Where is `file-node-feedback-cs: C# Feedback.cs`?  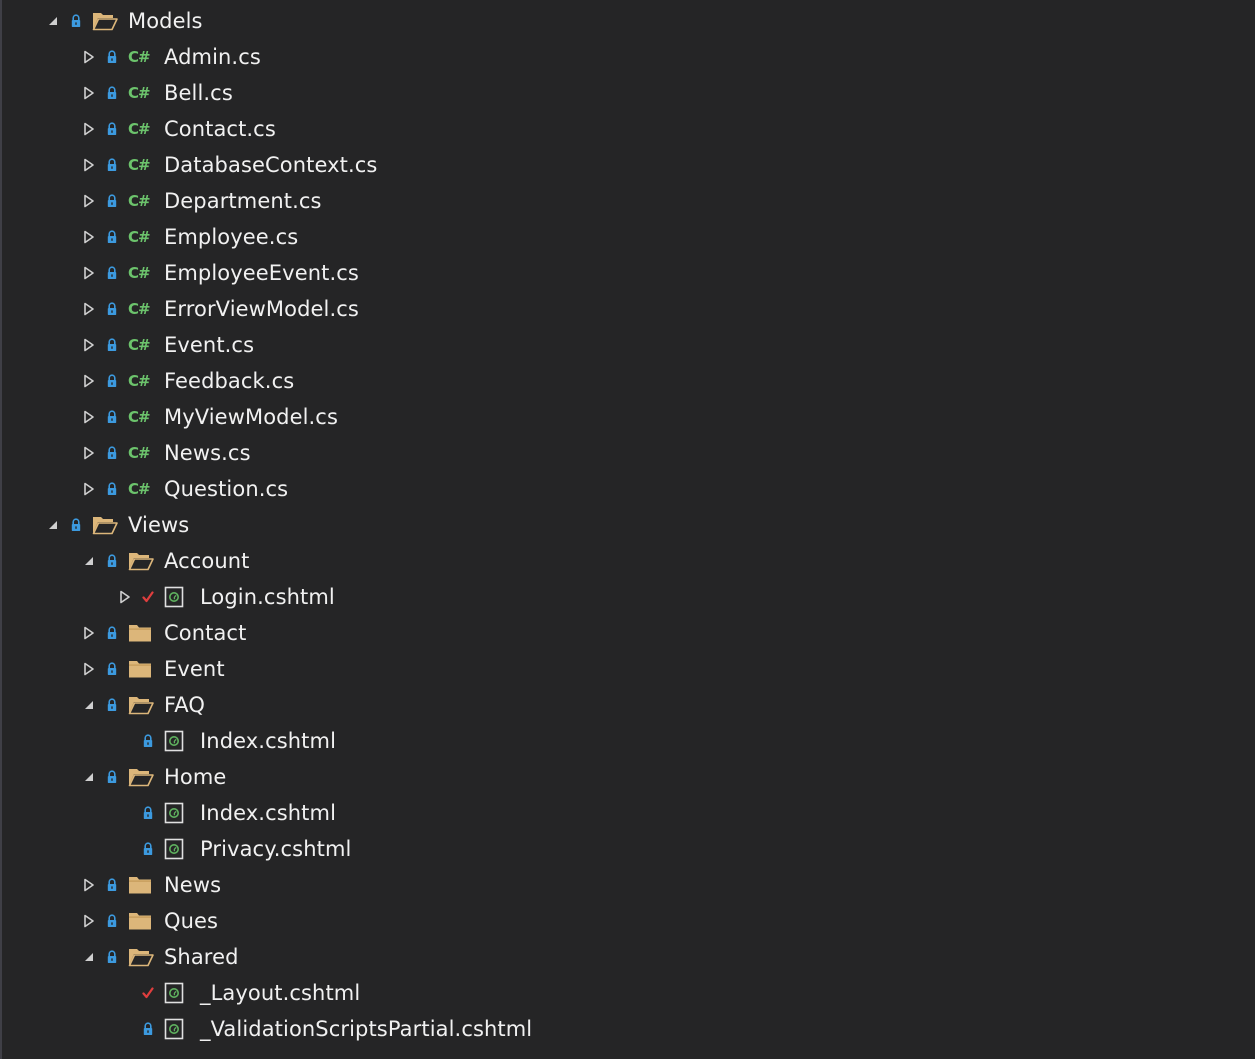 file-node-feedback-cs: C# Feedback.cs is located at coordinates (628, 381).